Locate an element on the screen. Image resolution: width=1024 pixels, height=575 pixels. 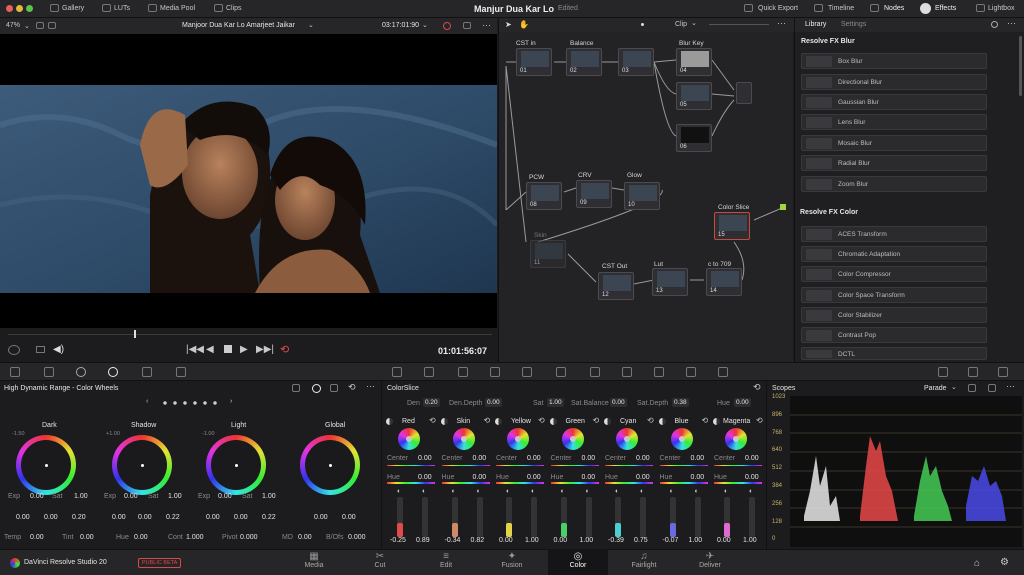
global-wheel is located at coordinates (330, 465).